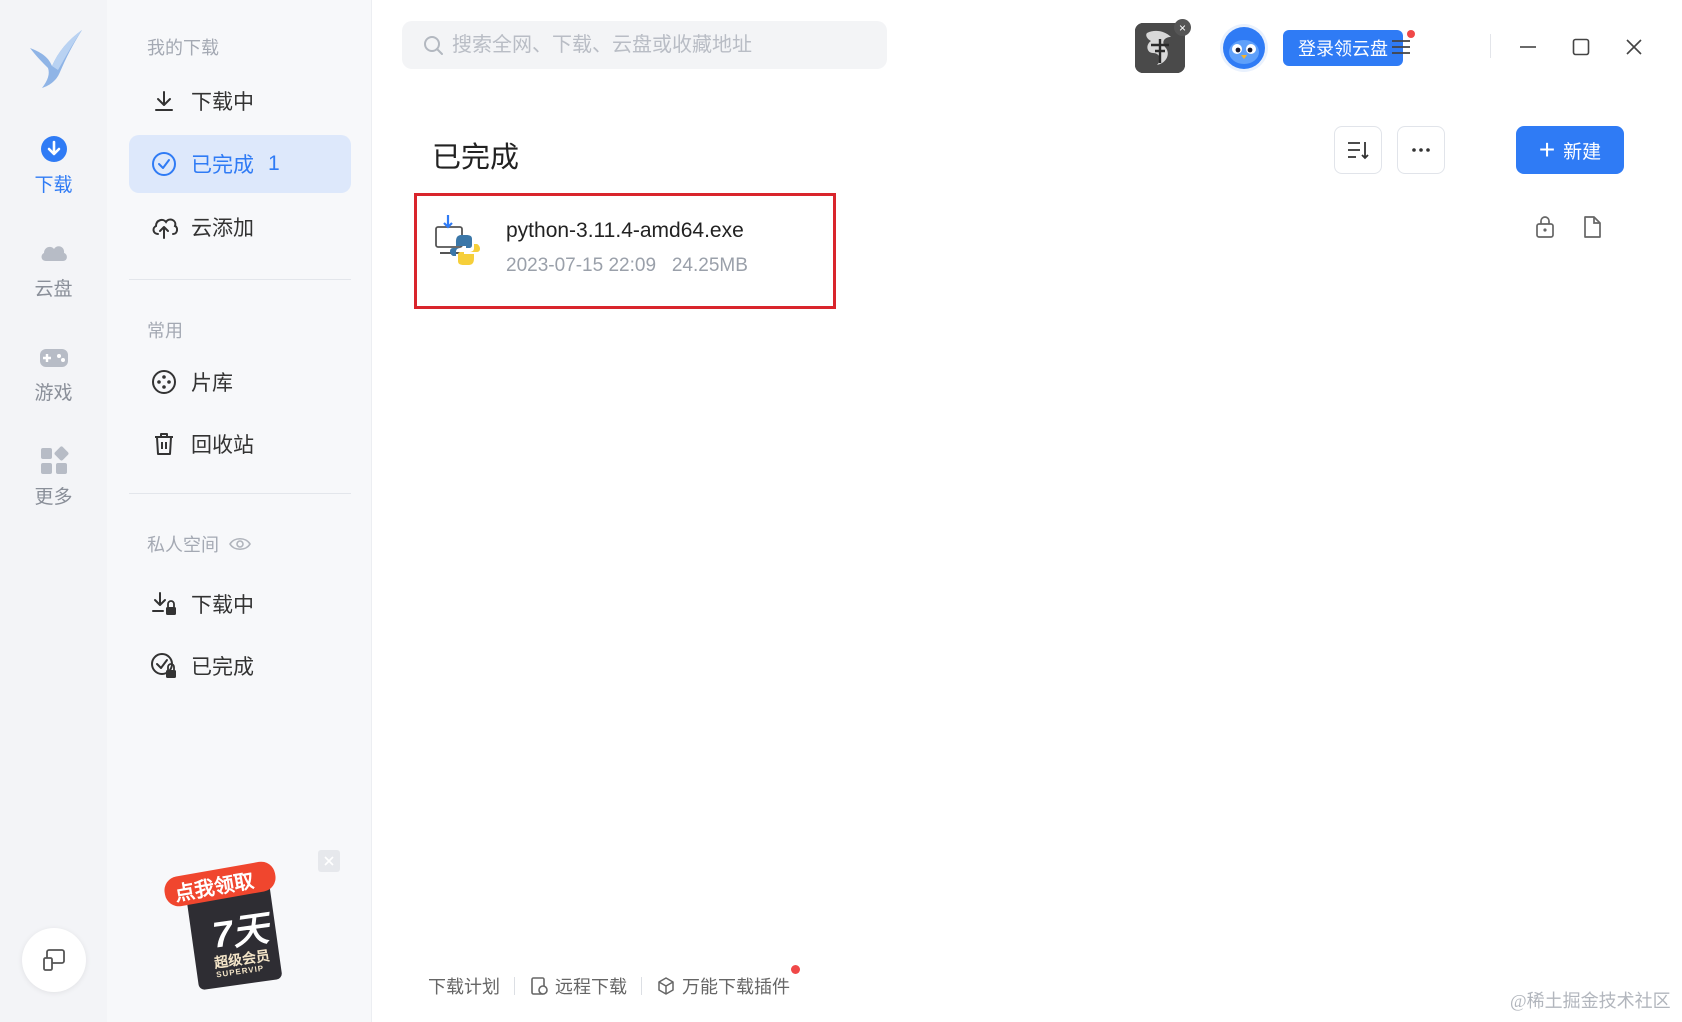  I want to click on sidebar-item-cloud-add: 云添加, so click(240, 227).